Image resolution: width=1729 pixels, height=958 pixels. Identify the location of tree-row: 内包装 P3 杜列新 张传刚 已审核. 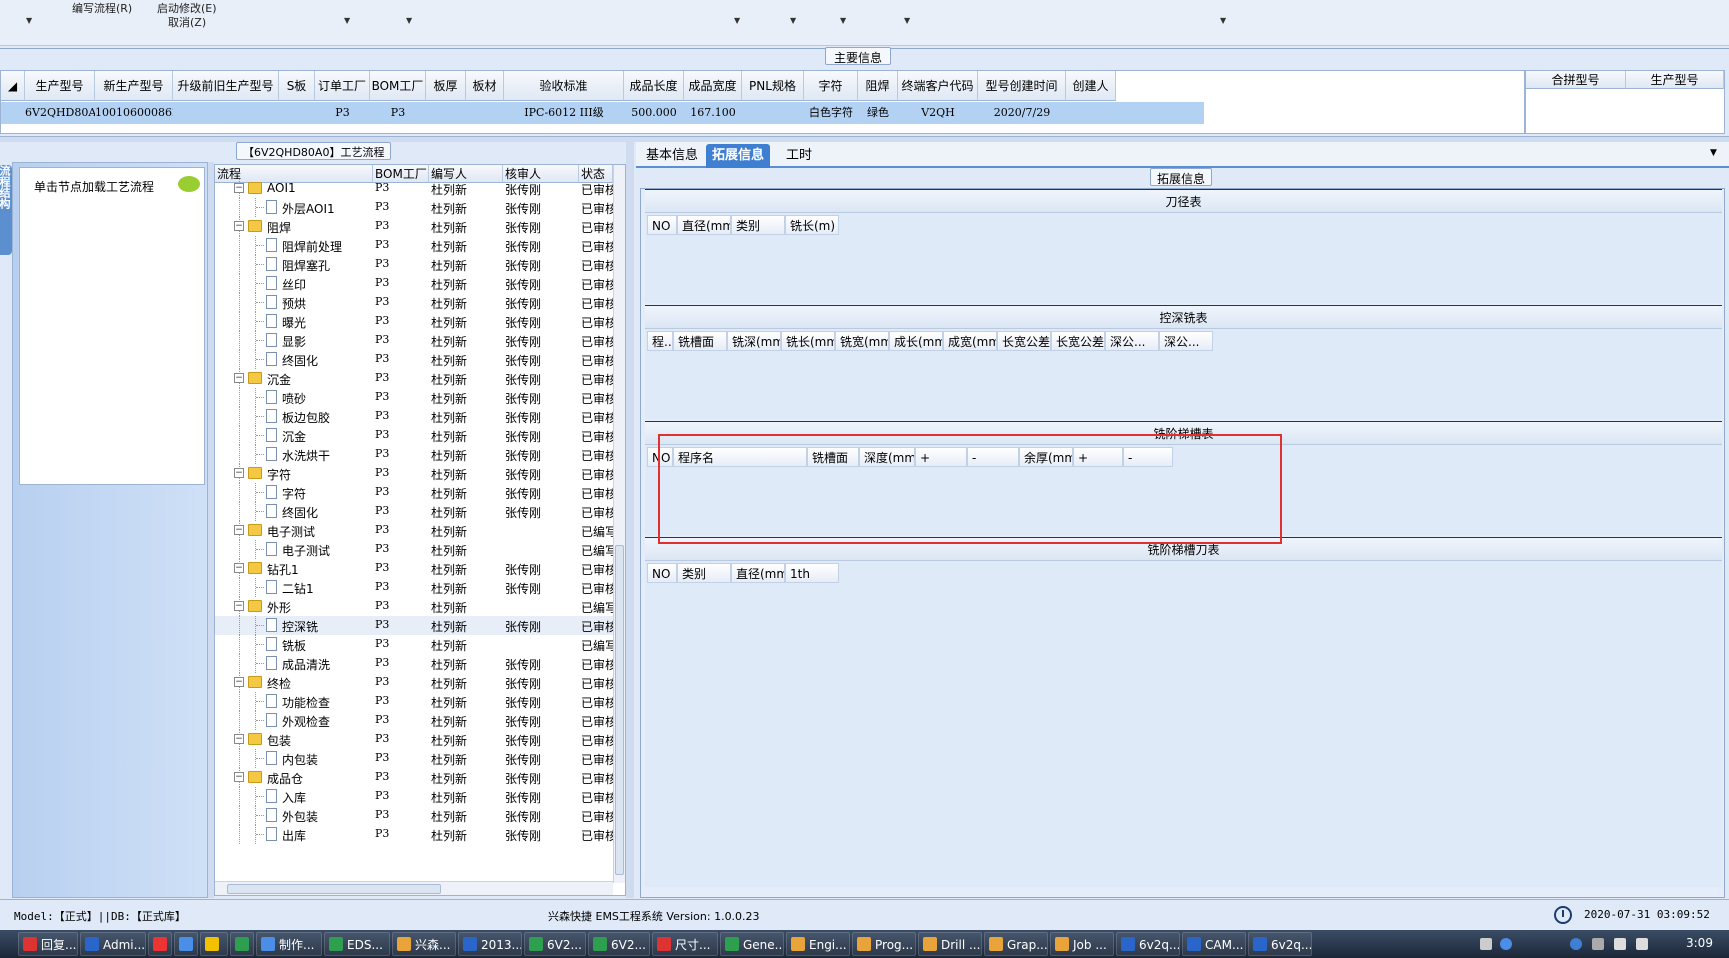
(414, 758).